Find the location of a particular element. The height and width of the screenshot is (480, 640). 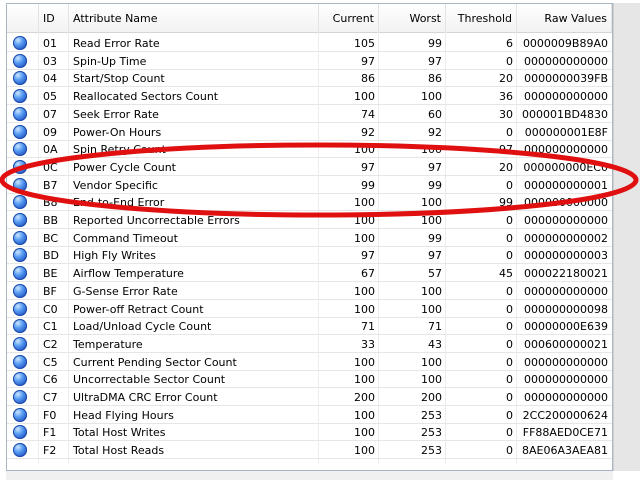

table-row: BC Command Timeout 100 99 0 000000000002 is located at coordinates (309, 238).